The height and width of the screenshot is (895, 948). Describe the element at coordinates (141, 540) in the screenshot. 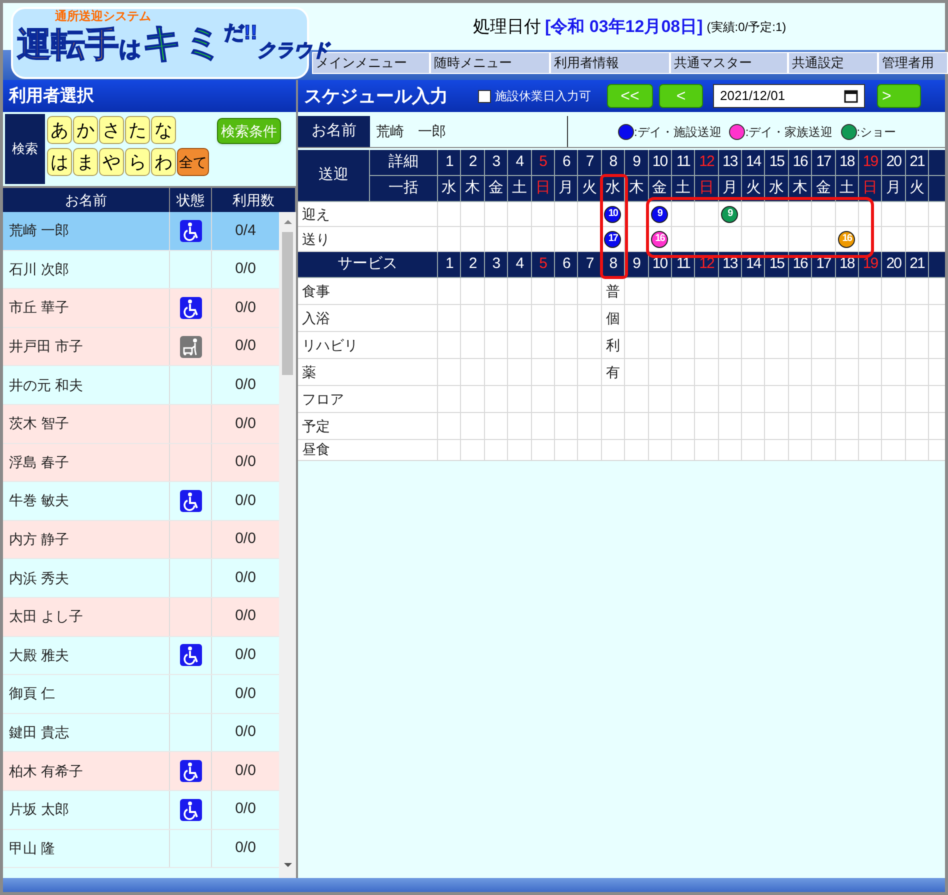

I see `user-row: 内方 静子 0/0` at that location.